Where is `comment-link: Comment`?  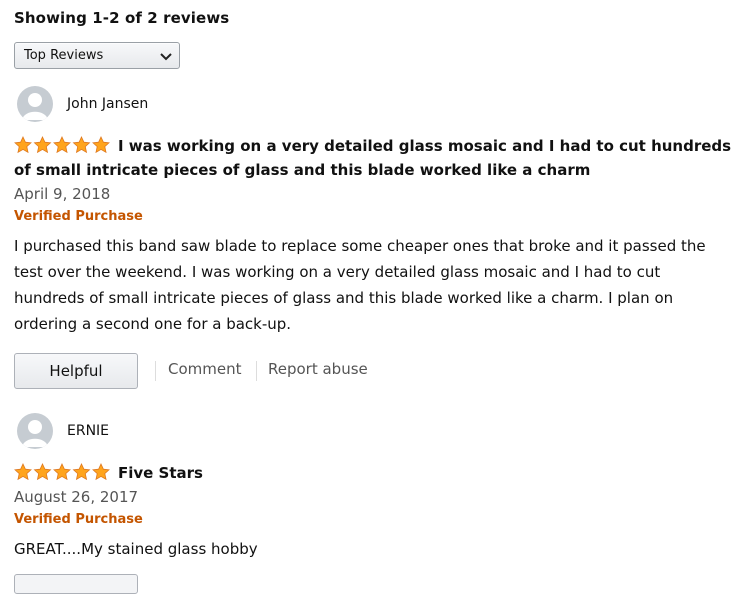 comment-link: Comment is located at coordinates (205, 369).